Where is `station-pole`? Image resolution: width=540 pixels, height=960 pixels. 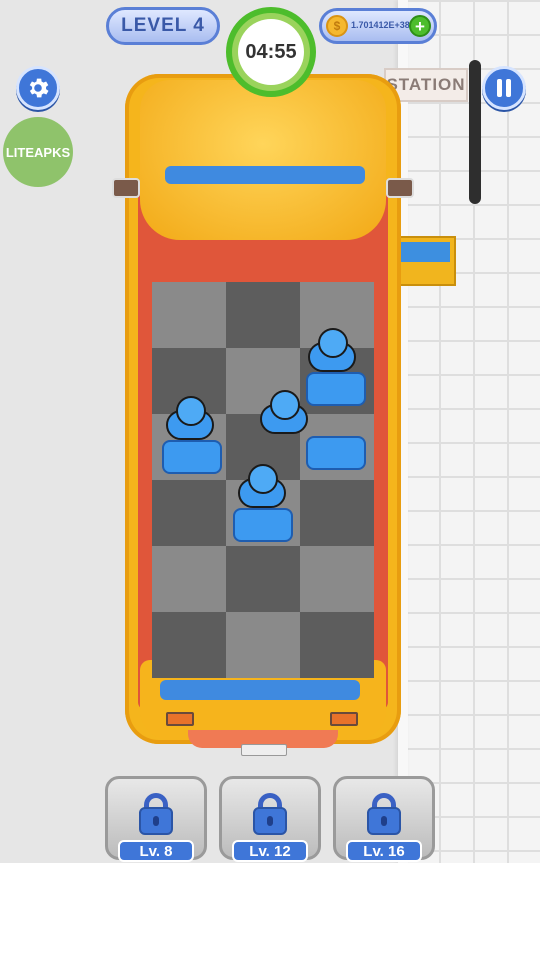
station-pole is located at coordinates (475, 132).